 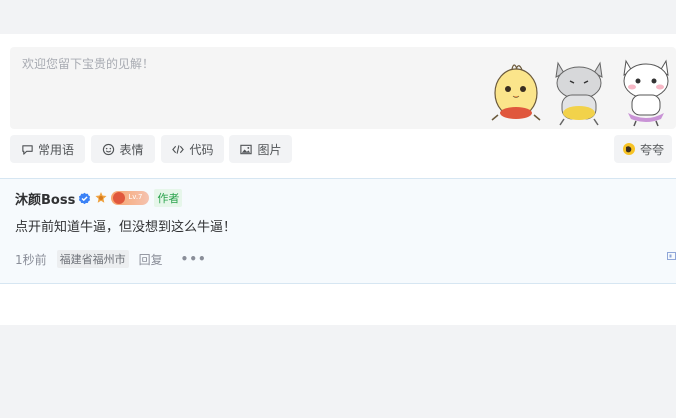 What do you see at coordinates (246, 149) in the screenshot?
I see `image-icon` at bounding box center [246, 149].